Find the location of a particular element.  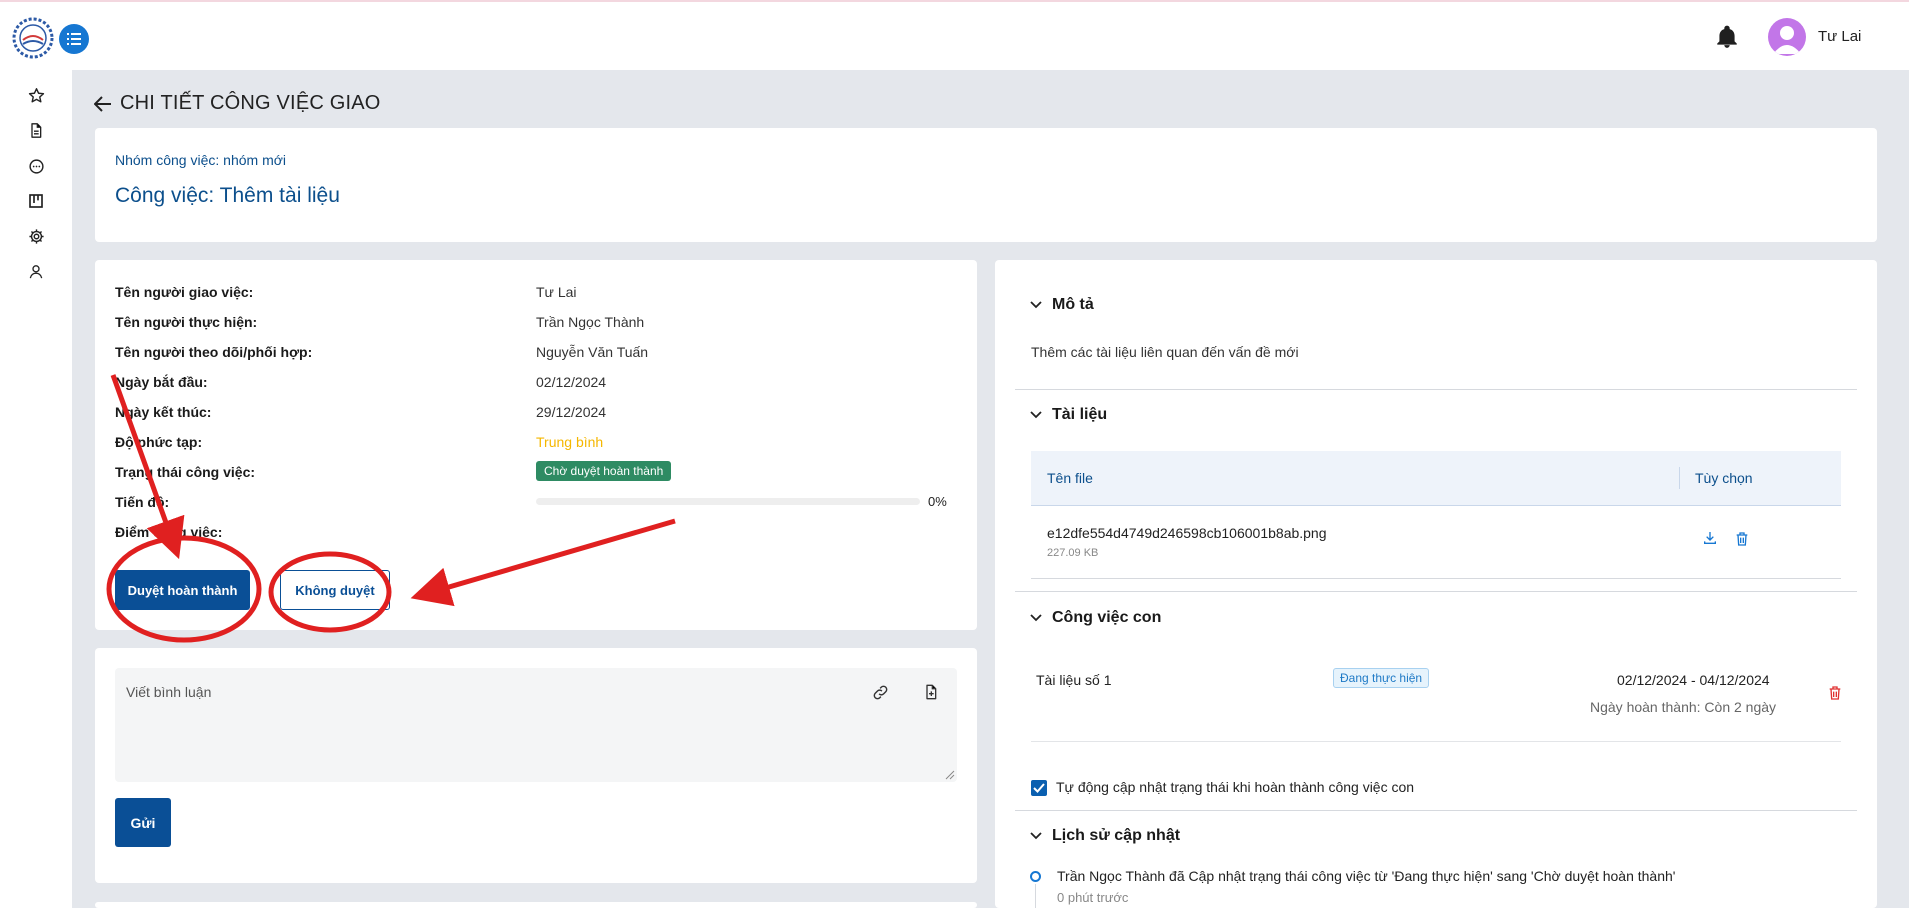

resize-handle-icon is located at coordinates (950, 775).